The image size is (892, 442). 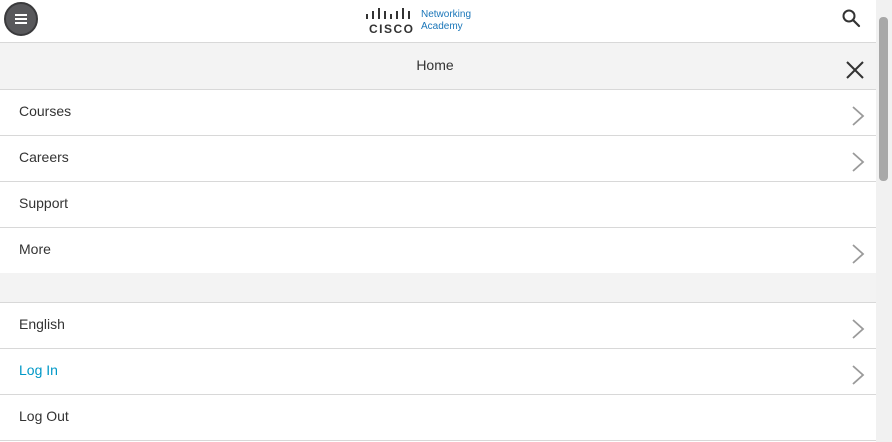 What do you see at coordinates (45, 111) in the screenshot?
I see `menu-item-label: Courses` at bounding box center [45, 111].